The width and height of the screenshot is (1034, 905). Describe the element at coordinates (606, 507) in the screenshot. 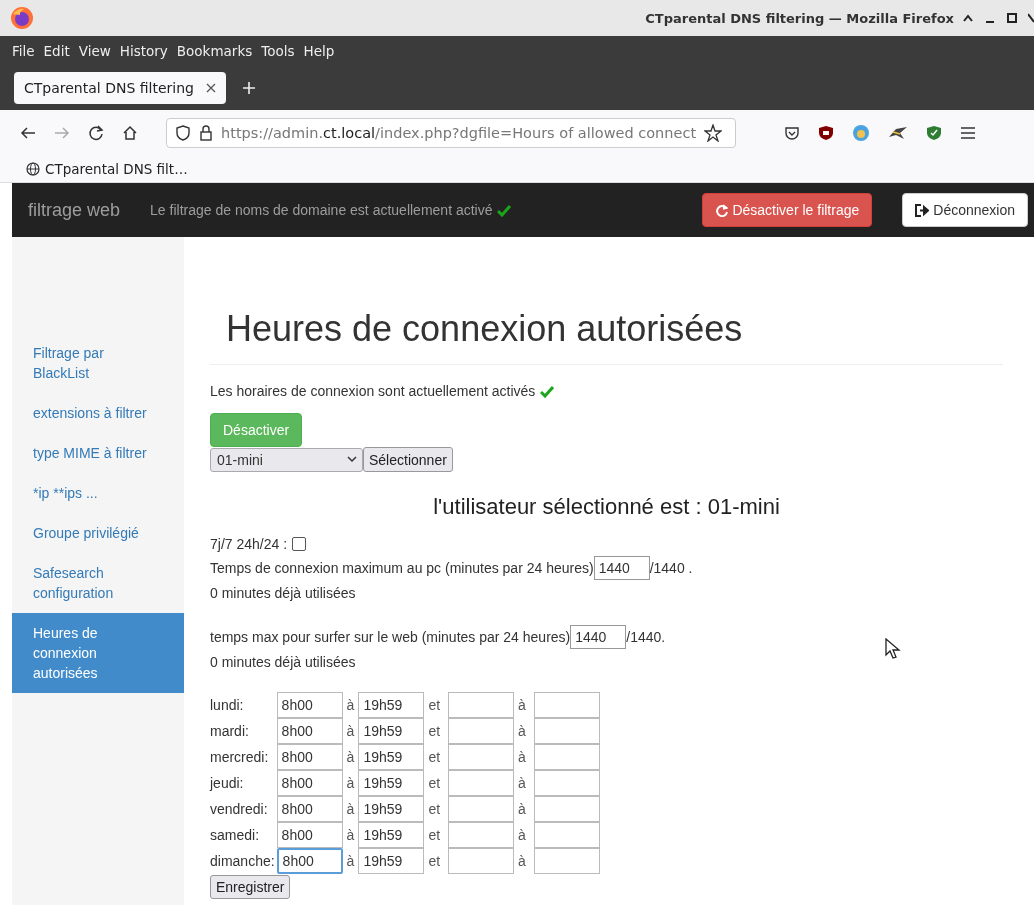

I see `selected-user-heading: l'utilisateur sélectionné est : 01-mini` at that location.